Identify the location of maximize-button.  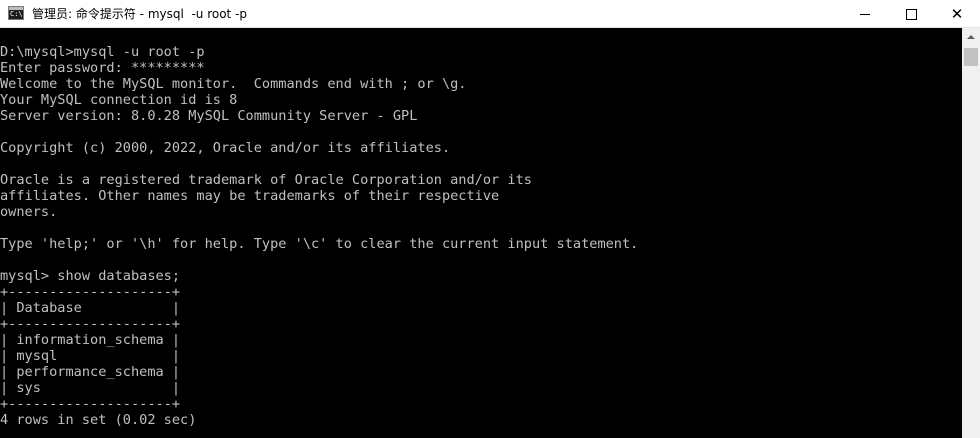
(911, 14).